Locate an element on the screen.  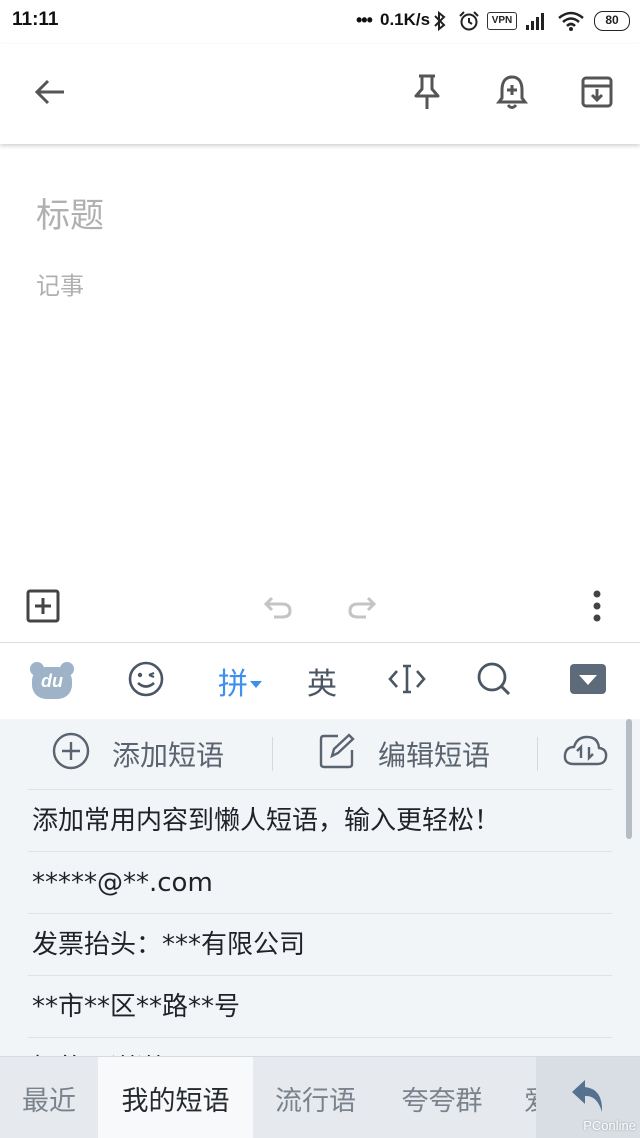
tab-popular: 流行语 is located at coordinates (315, 1097).